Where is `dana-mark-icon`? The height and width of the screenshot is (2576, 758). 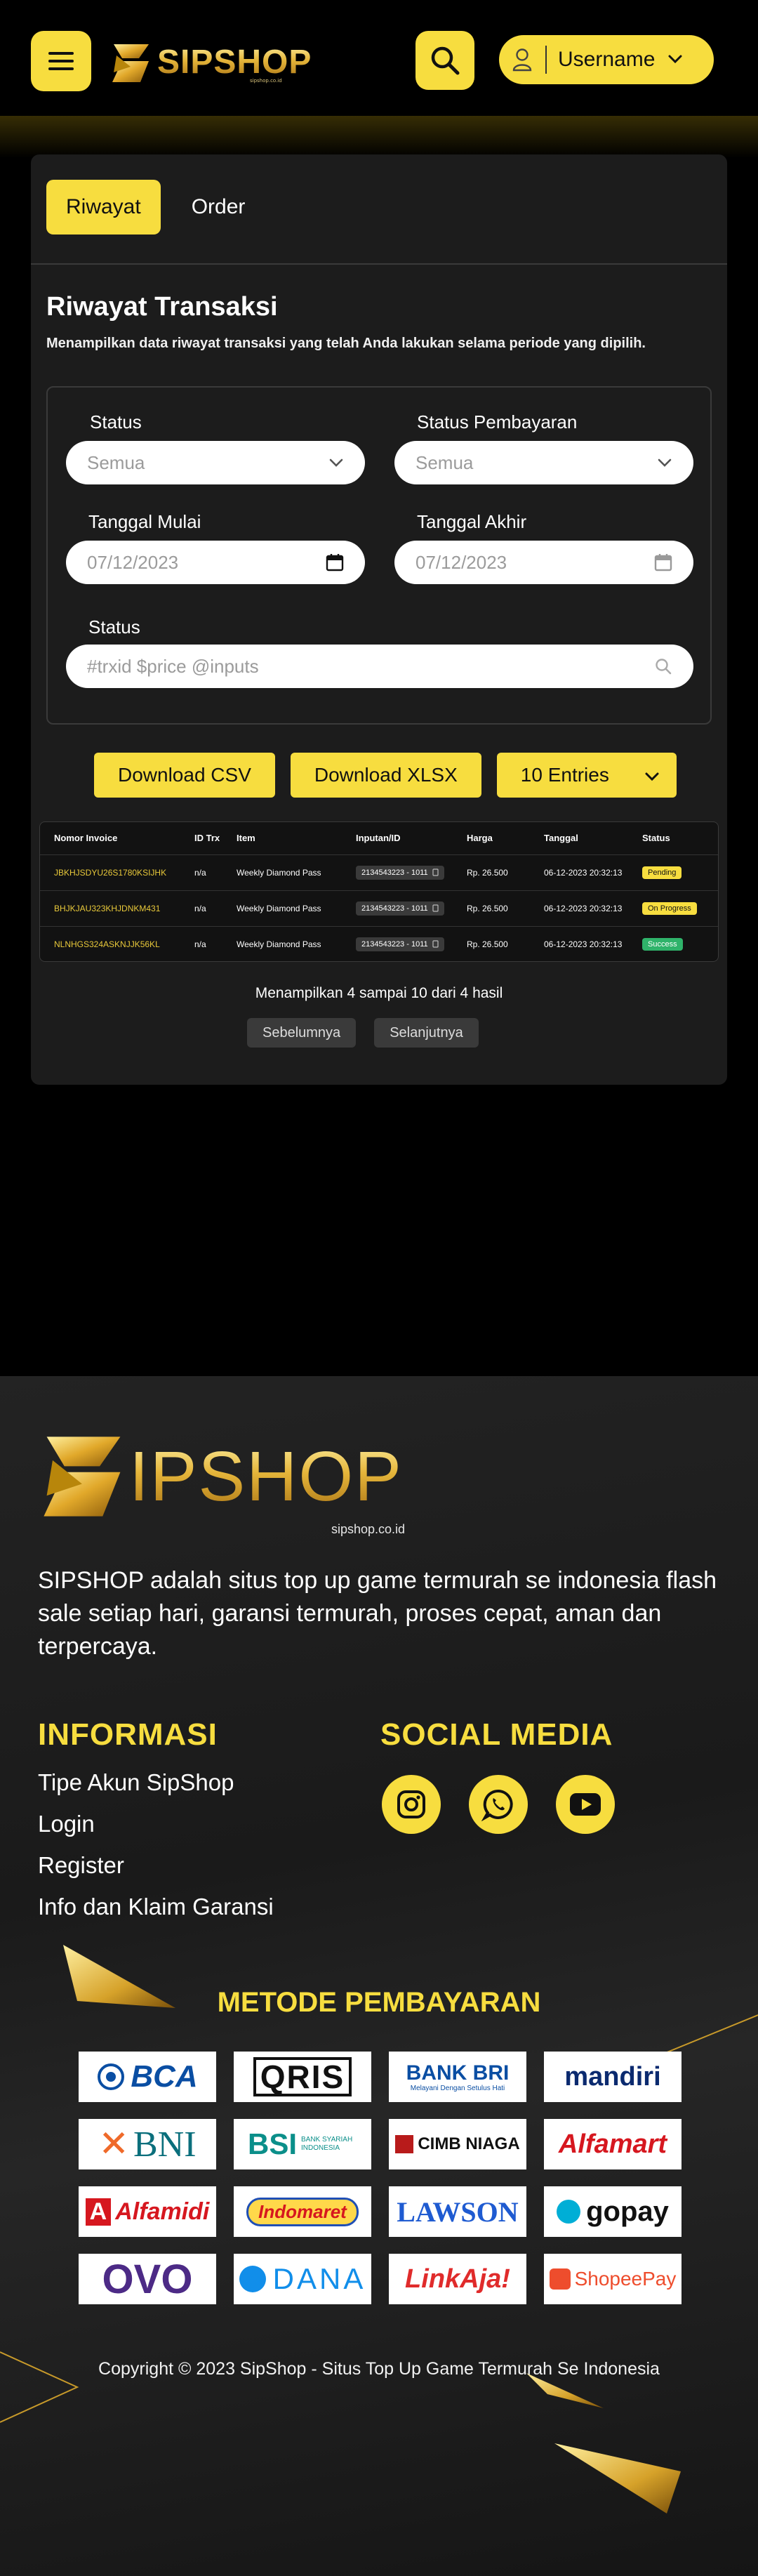
dana-mark-icon is located at coordinates (252, 2279).